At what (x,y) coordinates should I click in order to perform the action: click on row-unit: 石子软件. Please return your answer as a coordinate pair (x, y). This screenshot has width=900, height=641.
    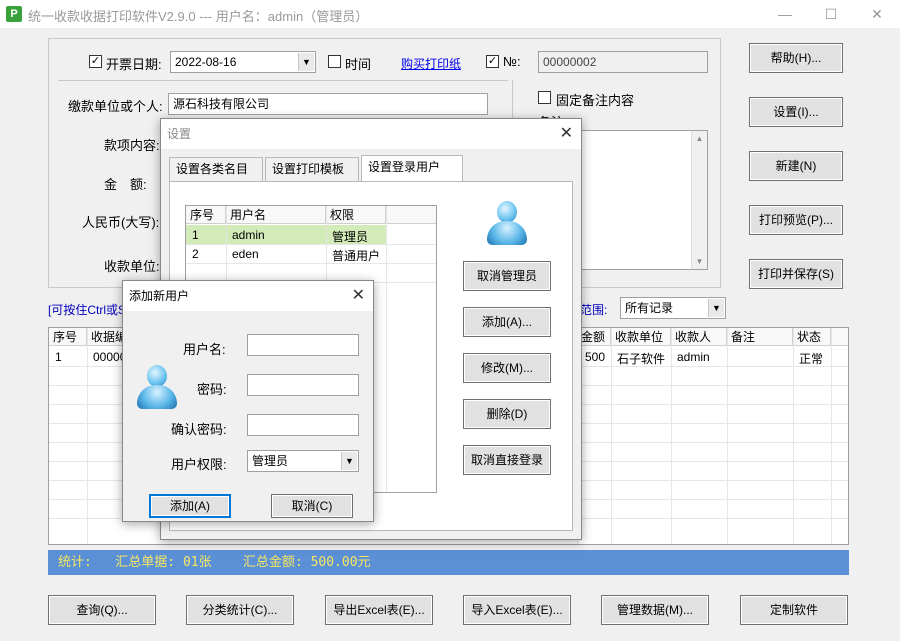
    Looking at the image, I should click on (641, 359).